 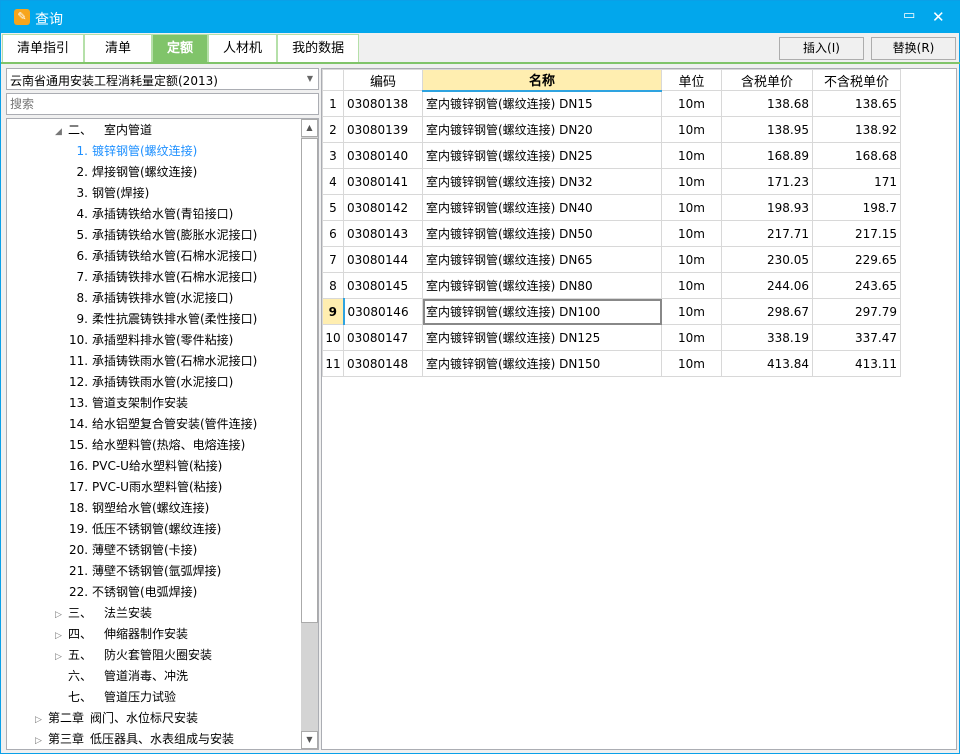 What do you see at coordinates (118, 48) in the screenshot?
I see `tab-bill: 清单` at bounding box center [118, 48].